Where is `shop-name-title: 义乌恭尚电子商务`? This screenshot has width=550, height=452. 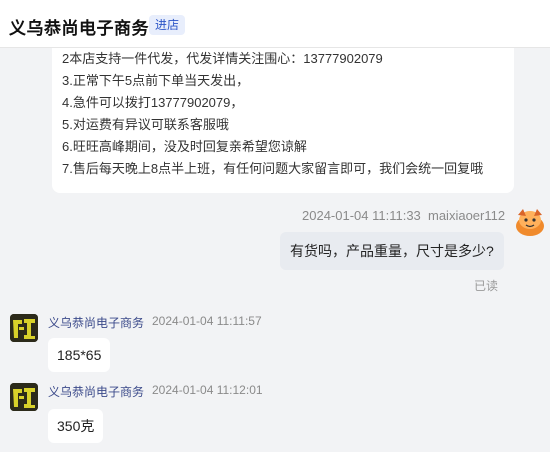 shop-name-title: 义乌恭尚电子商务 is located at coordinates (79, 28).